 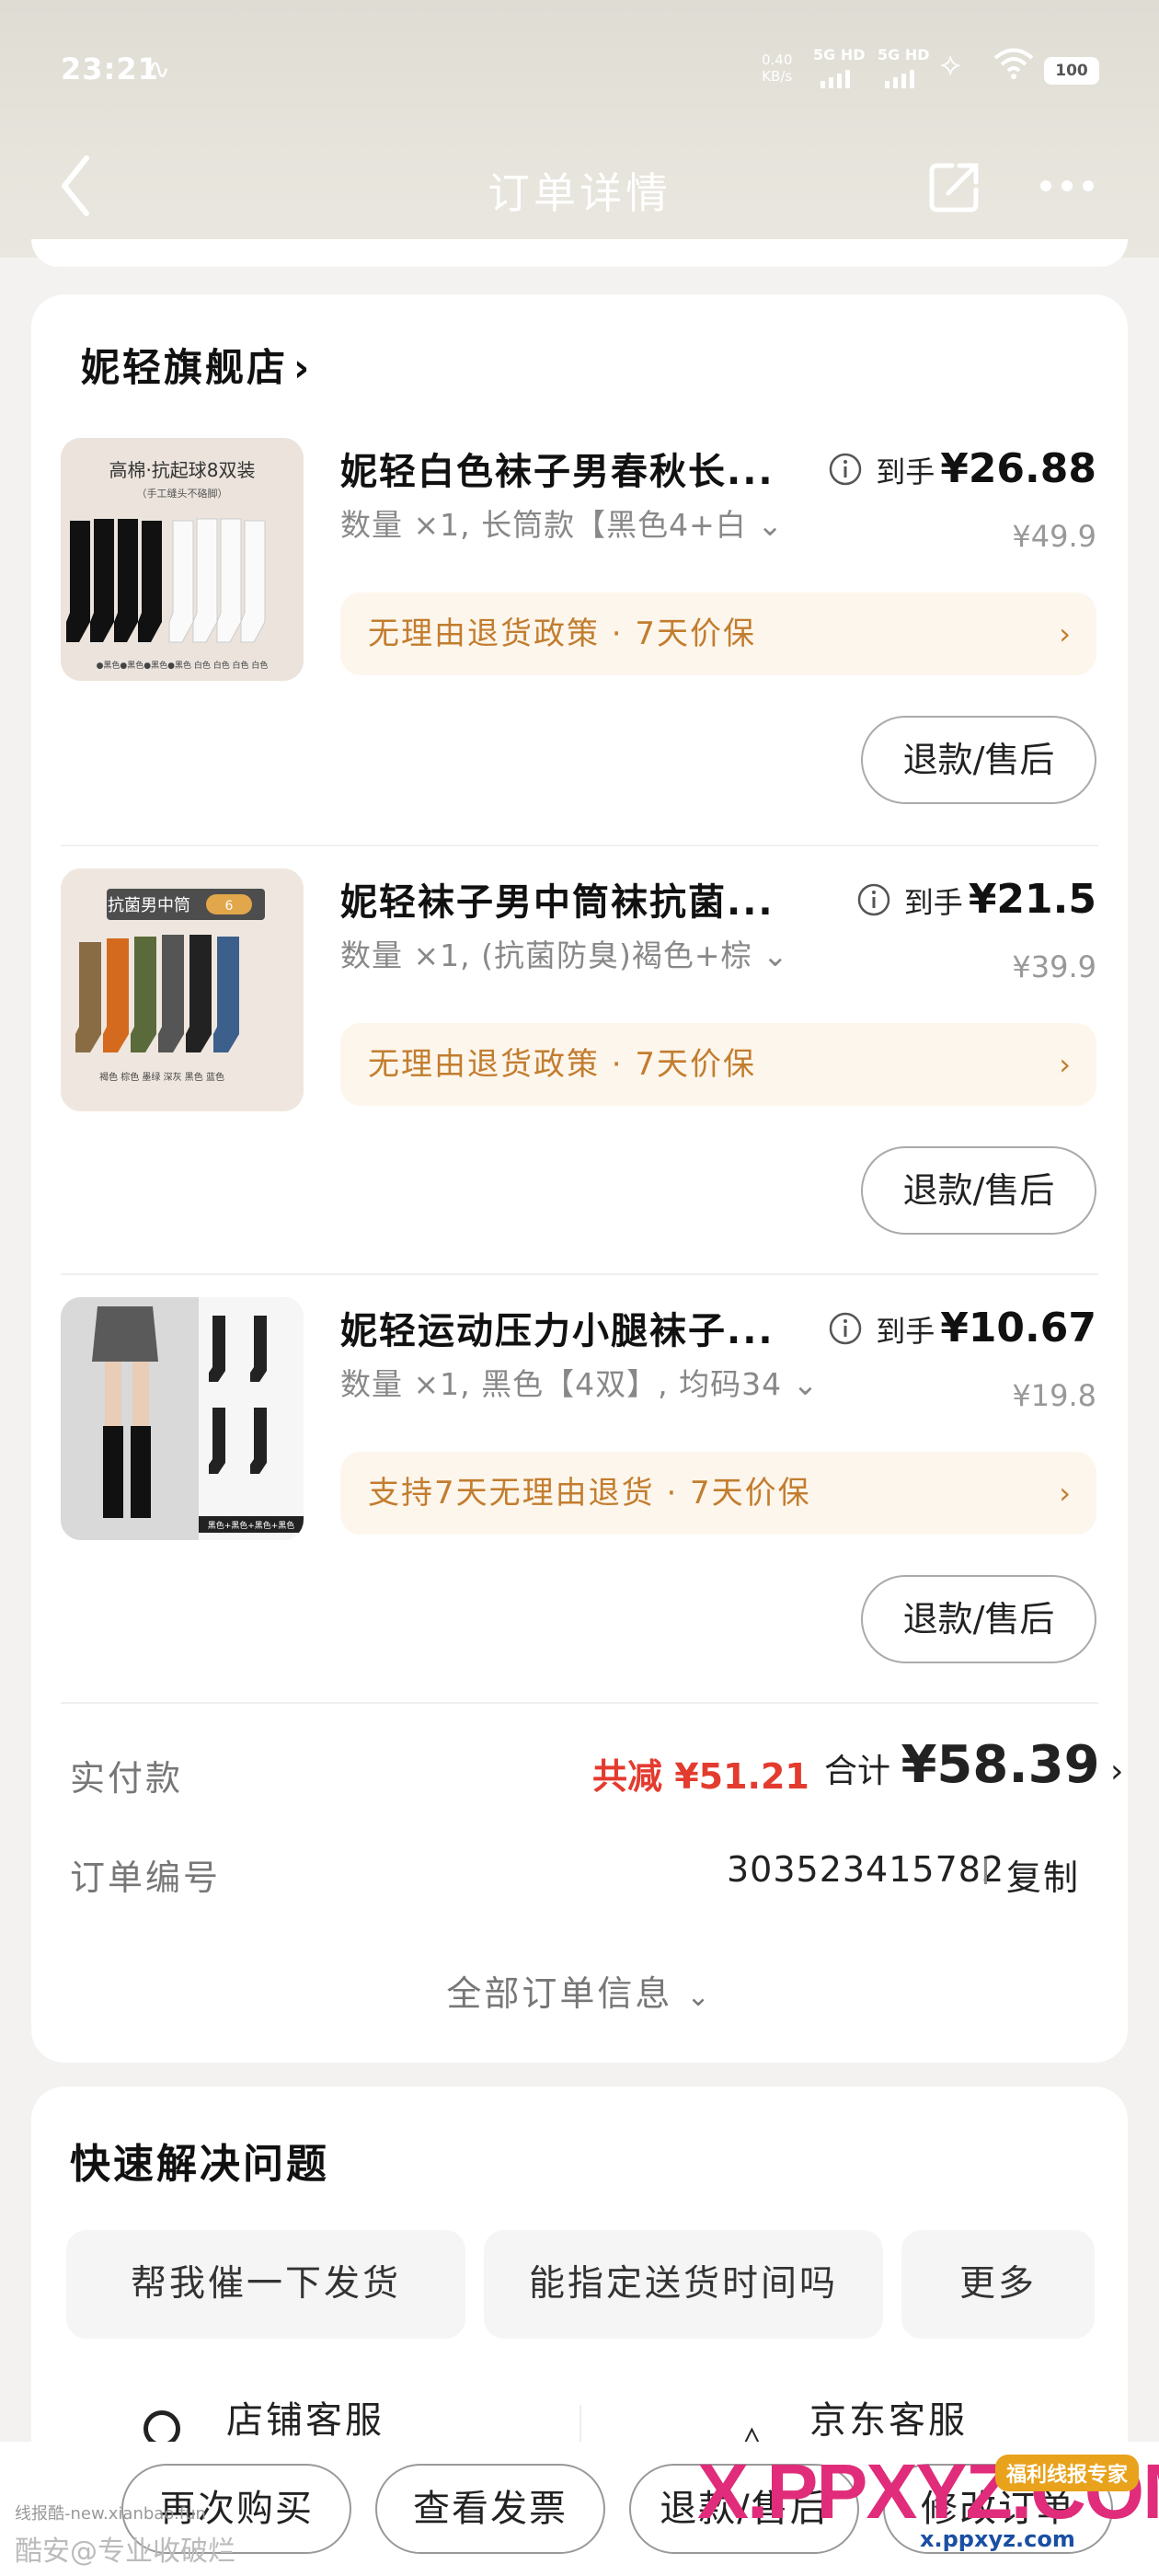 I want to click on share-button, so click(x=954, y=186).